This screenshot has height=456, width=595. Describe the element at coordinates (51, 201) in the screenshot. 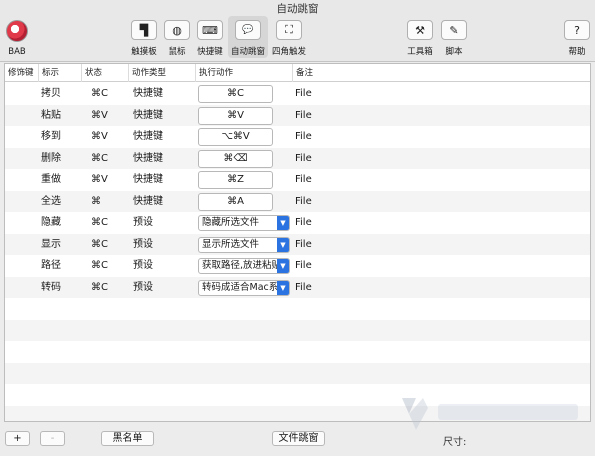

I see `row-mark: 全选` at that location.